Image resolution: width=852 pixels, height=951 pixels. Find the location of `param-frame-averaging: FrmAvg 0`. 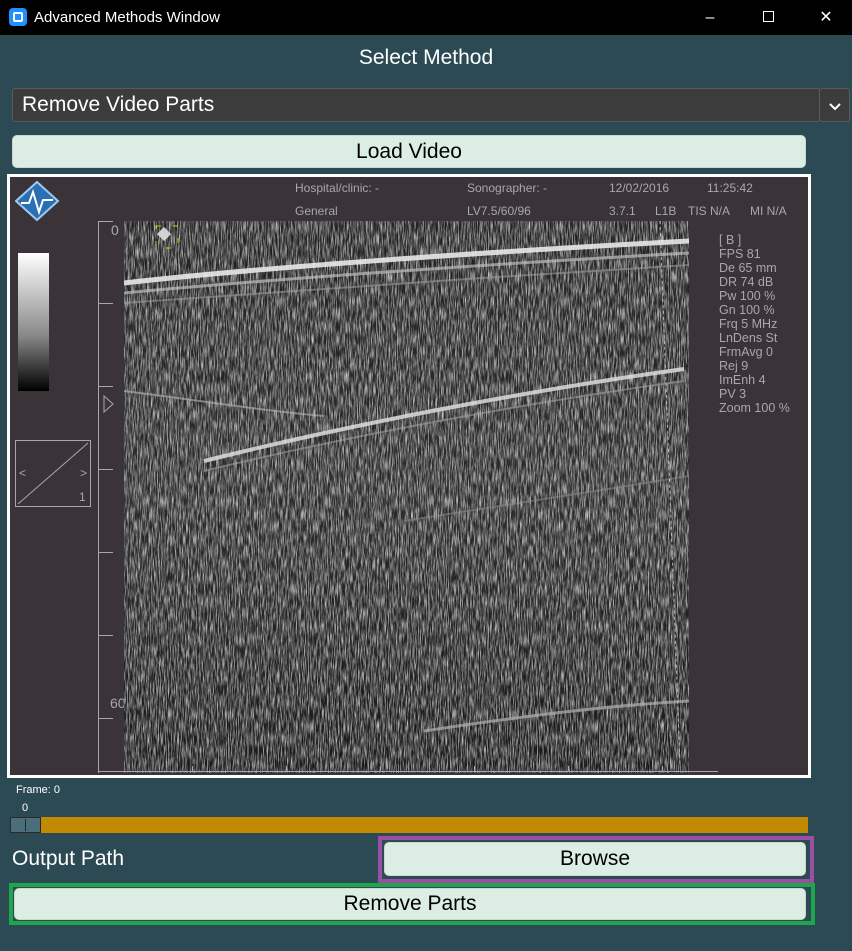

param-frame-averaging: FrmAvg 0 is located at coordinates (746, 352).